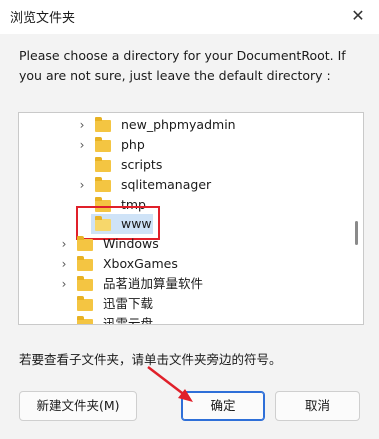 The image size is (379, 439). What do you see at coordinates (170, 384) in the screenshot?
I see `red-arrow-annotation` at bounding box center [170, 384].